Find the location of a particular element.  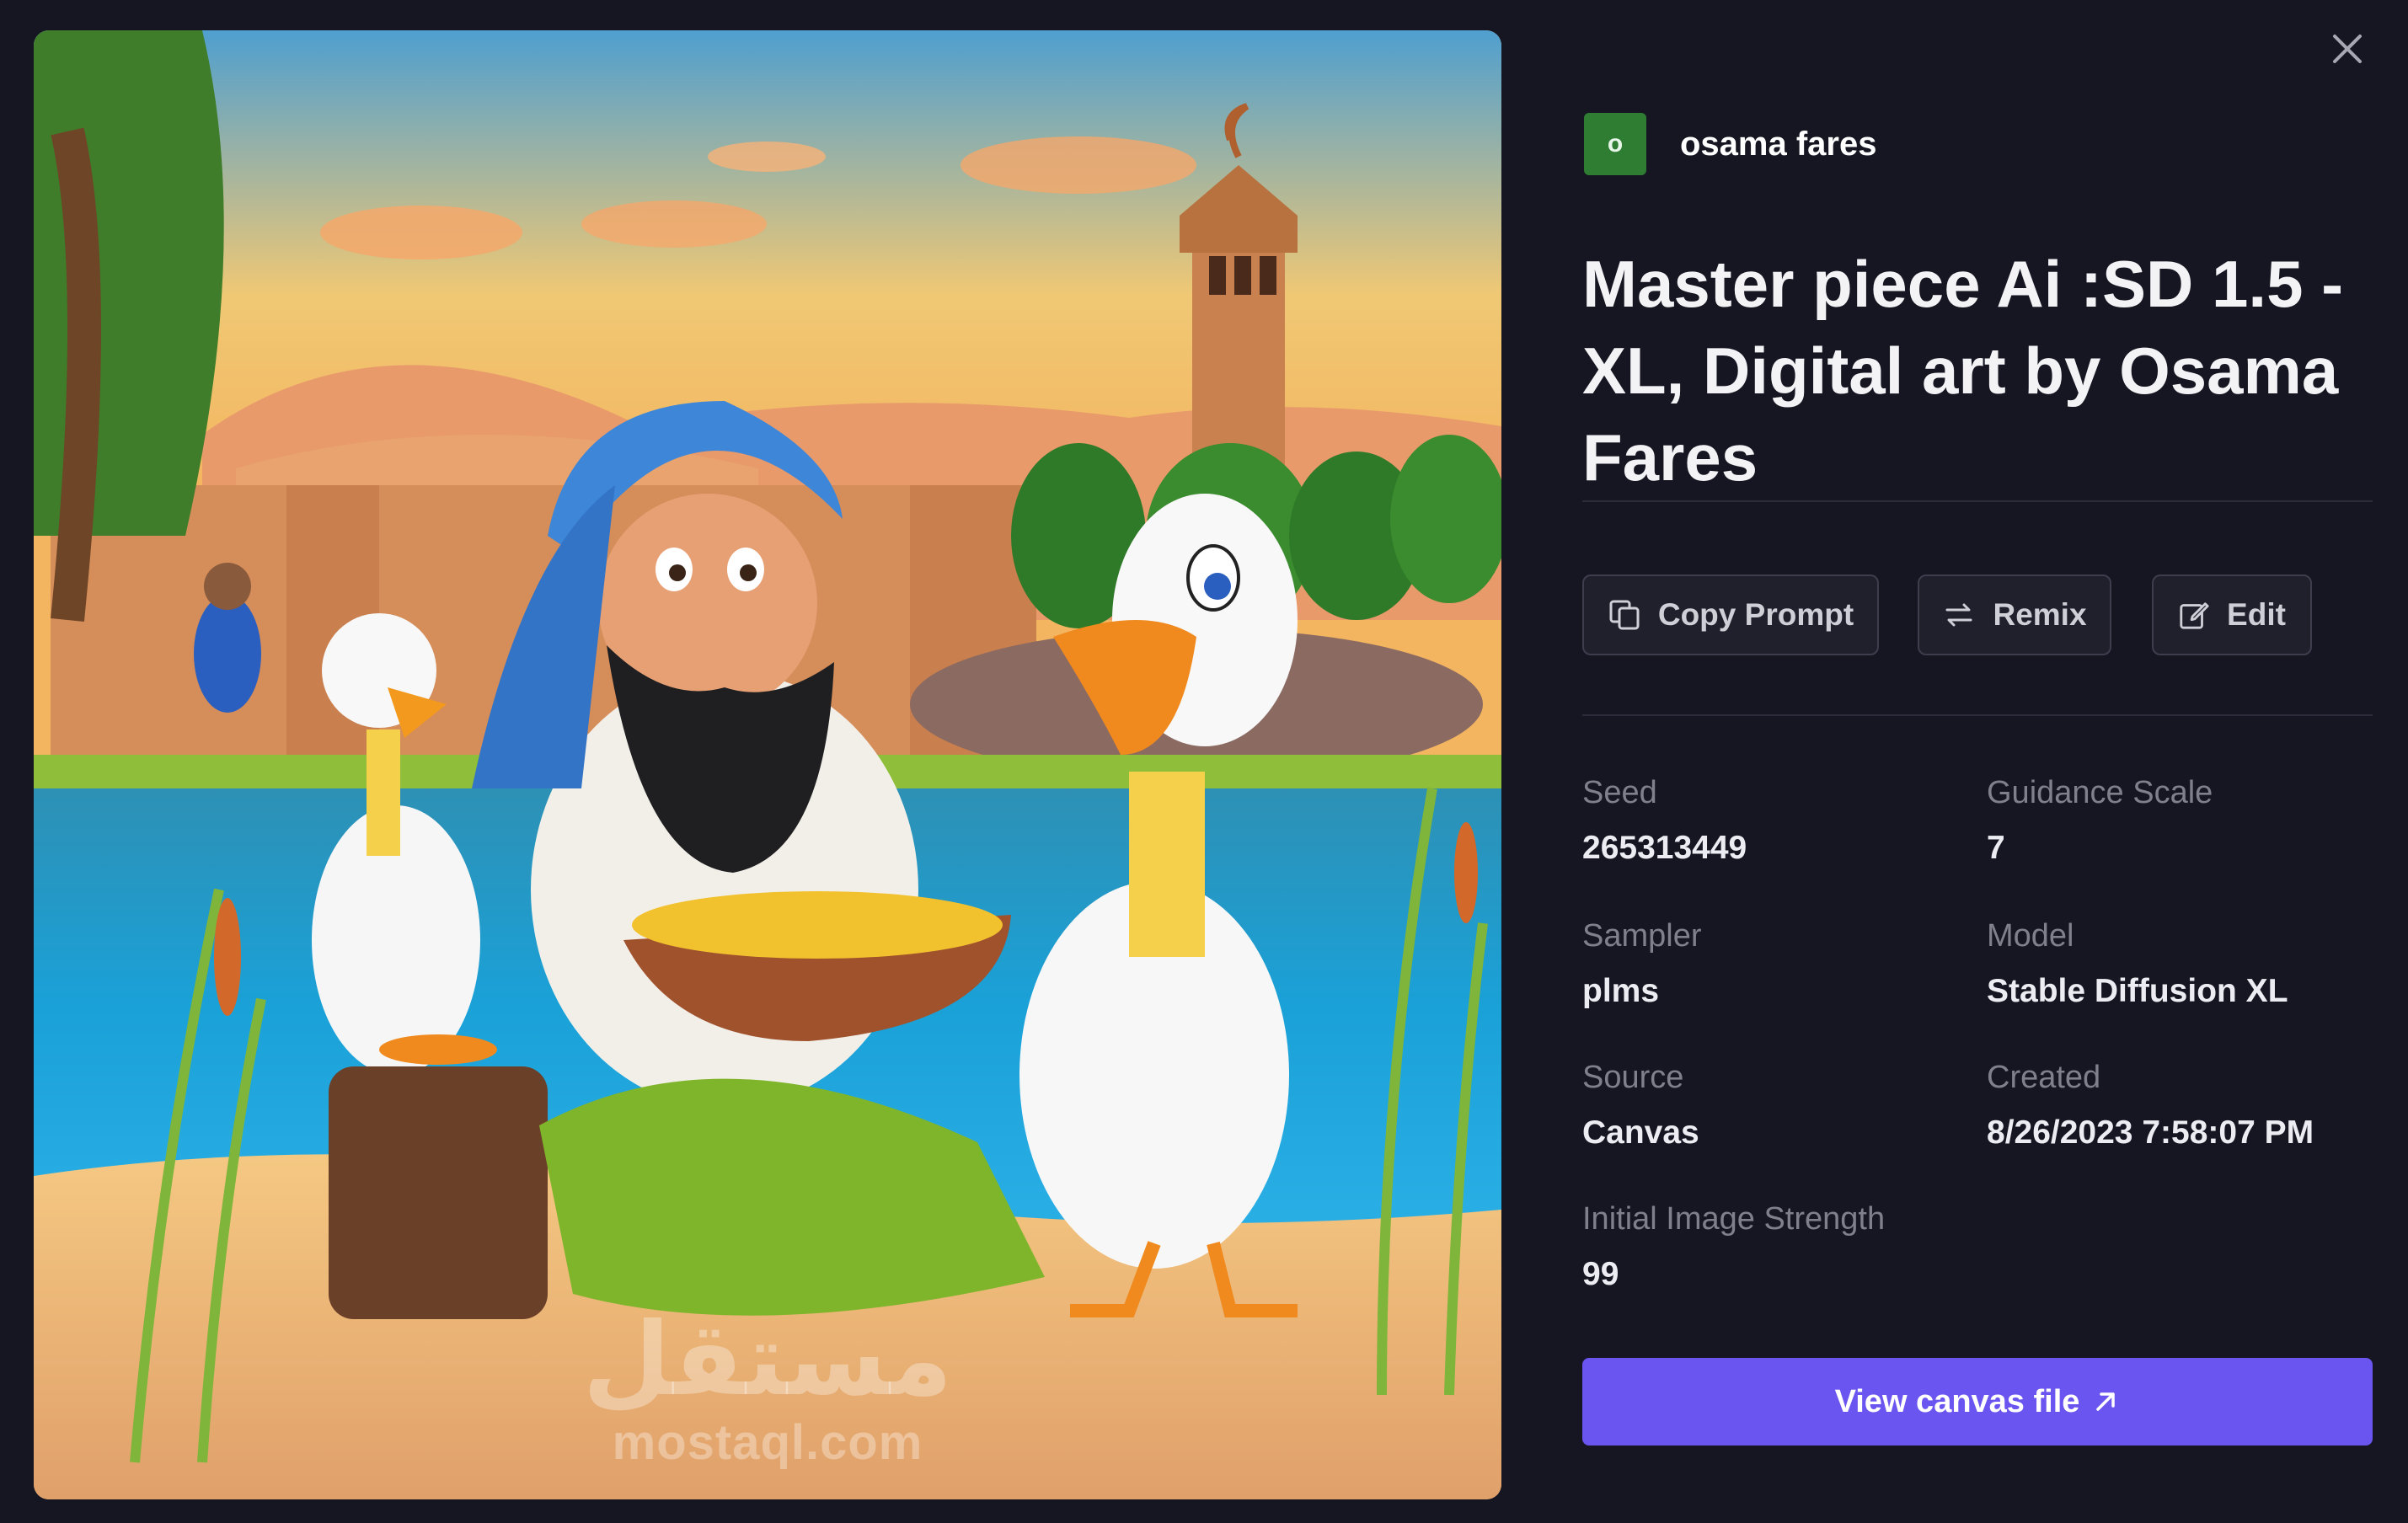

remix-button: Remix is located at coordinates (2014, 614).